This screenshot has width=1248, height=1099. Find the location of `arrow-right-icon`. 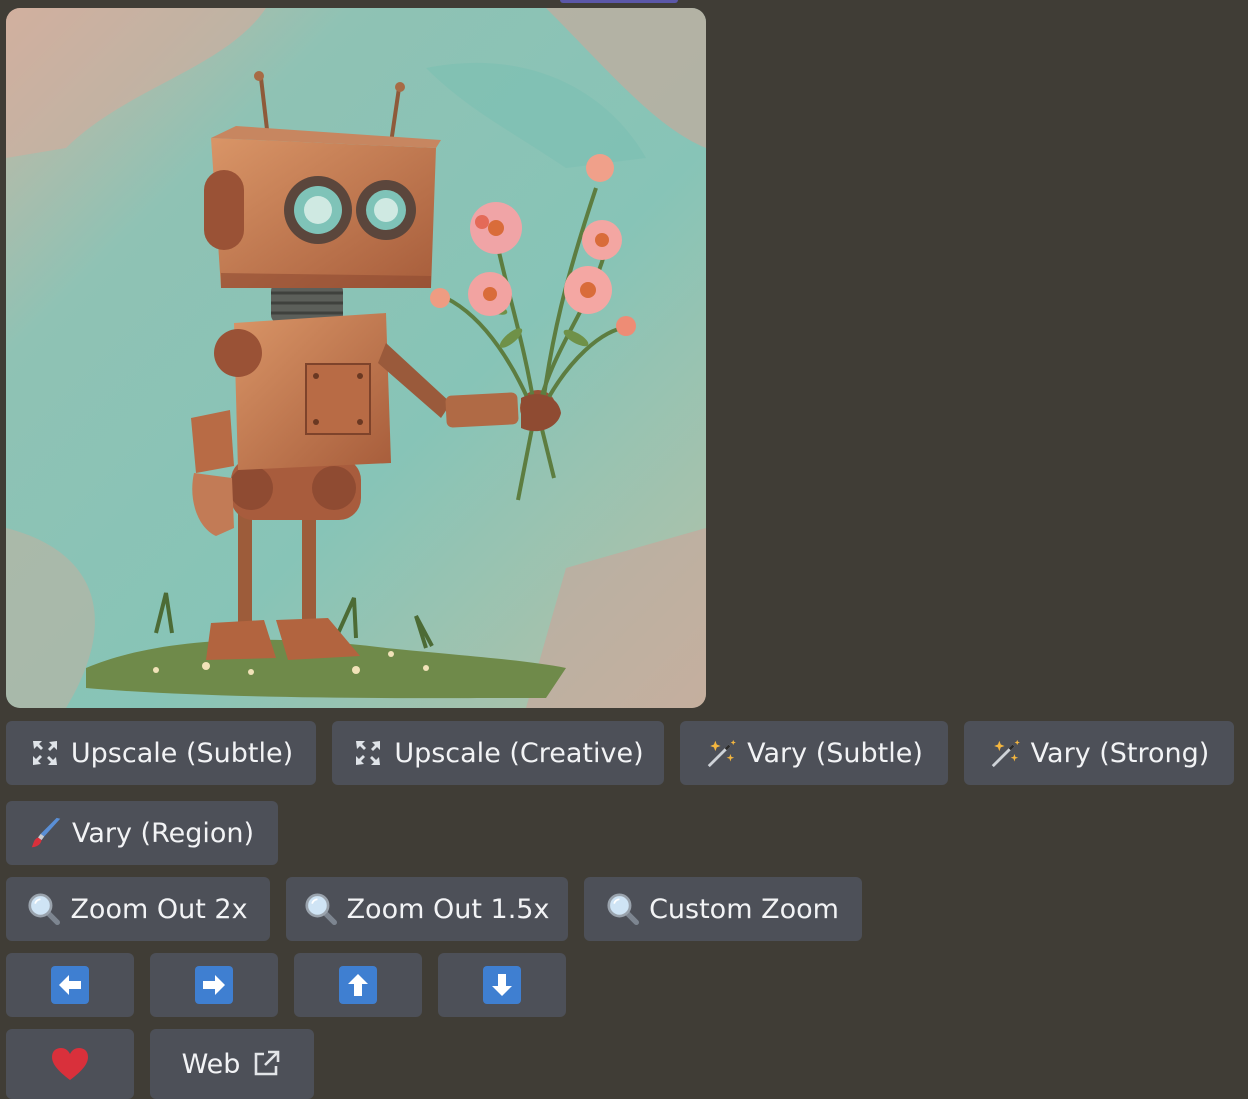

arrow-right-icon is located at coordinates (214, 985).